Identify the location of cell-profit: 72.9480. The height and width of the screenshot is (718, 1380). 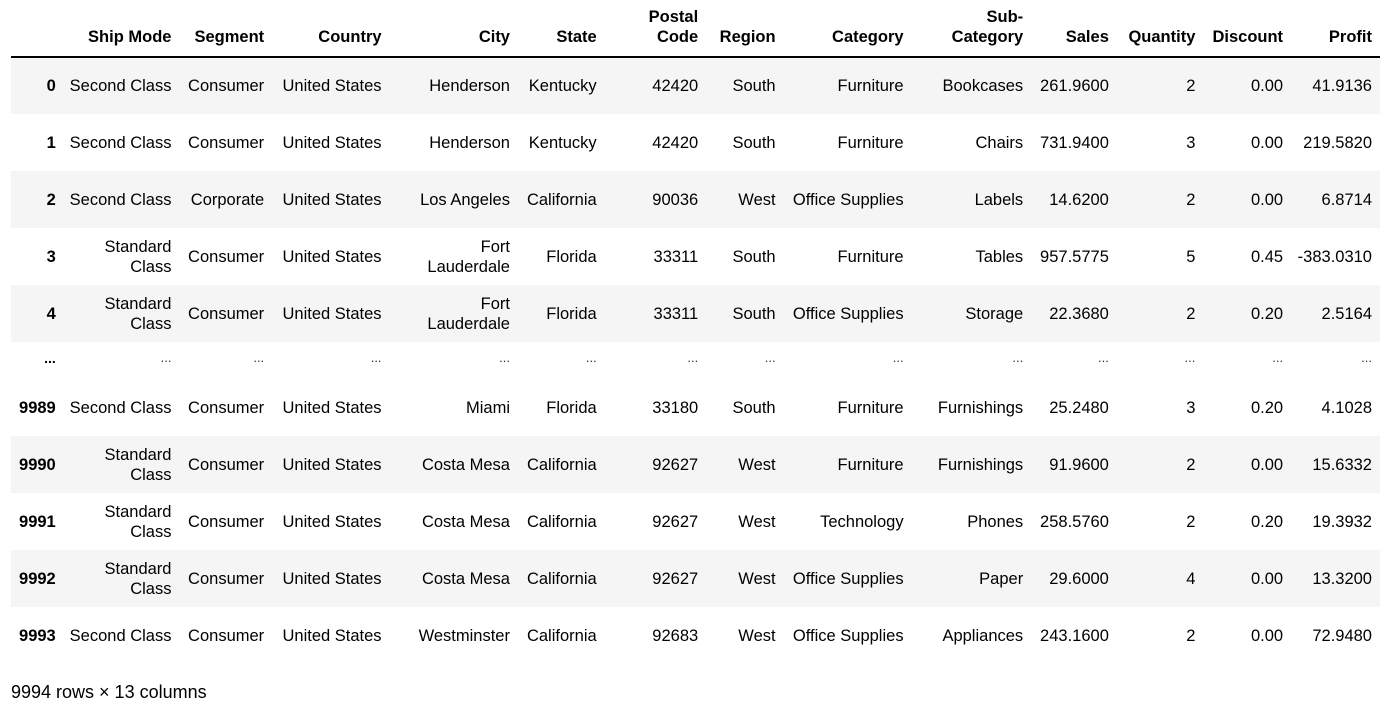
(1342, 635).